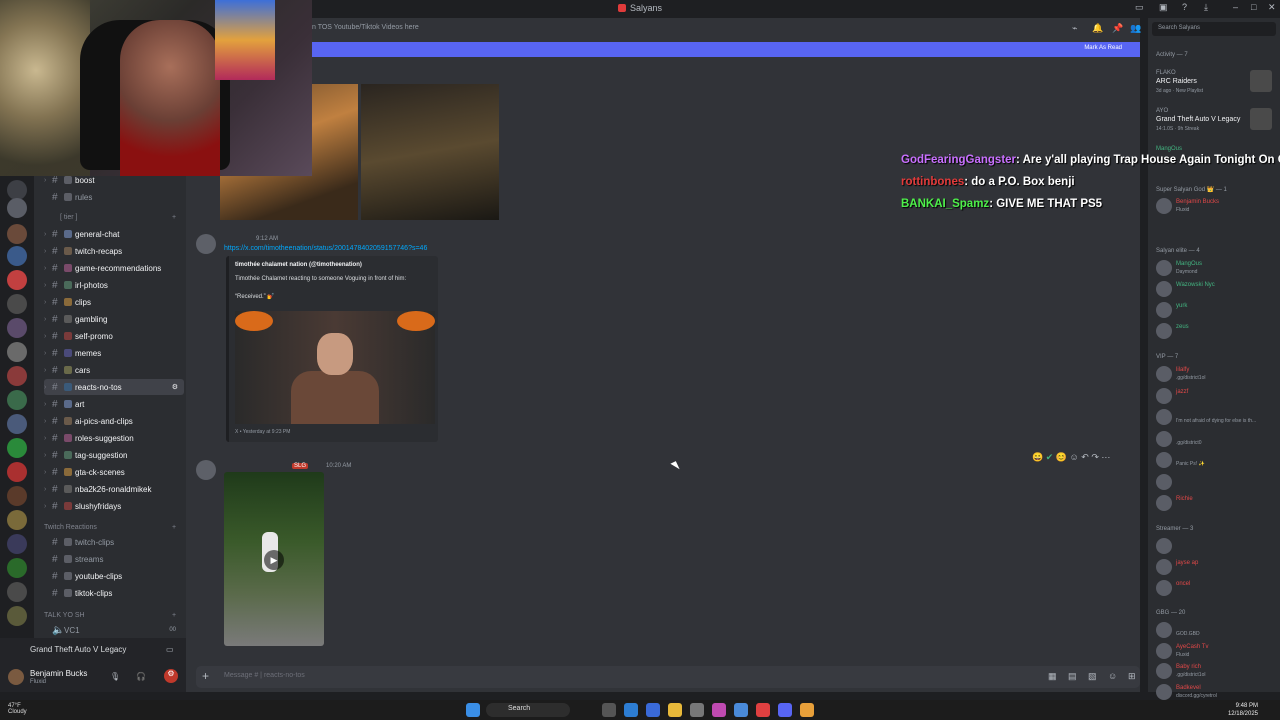 The height and width of the screenshot is (720, 1280). Describe the element at coordinates (1061, 457) in the screenshot. I see `reaction-smile-icon: 😊` at that location.